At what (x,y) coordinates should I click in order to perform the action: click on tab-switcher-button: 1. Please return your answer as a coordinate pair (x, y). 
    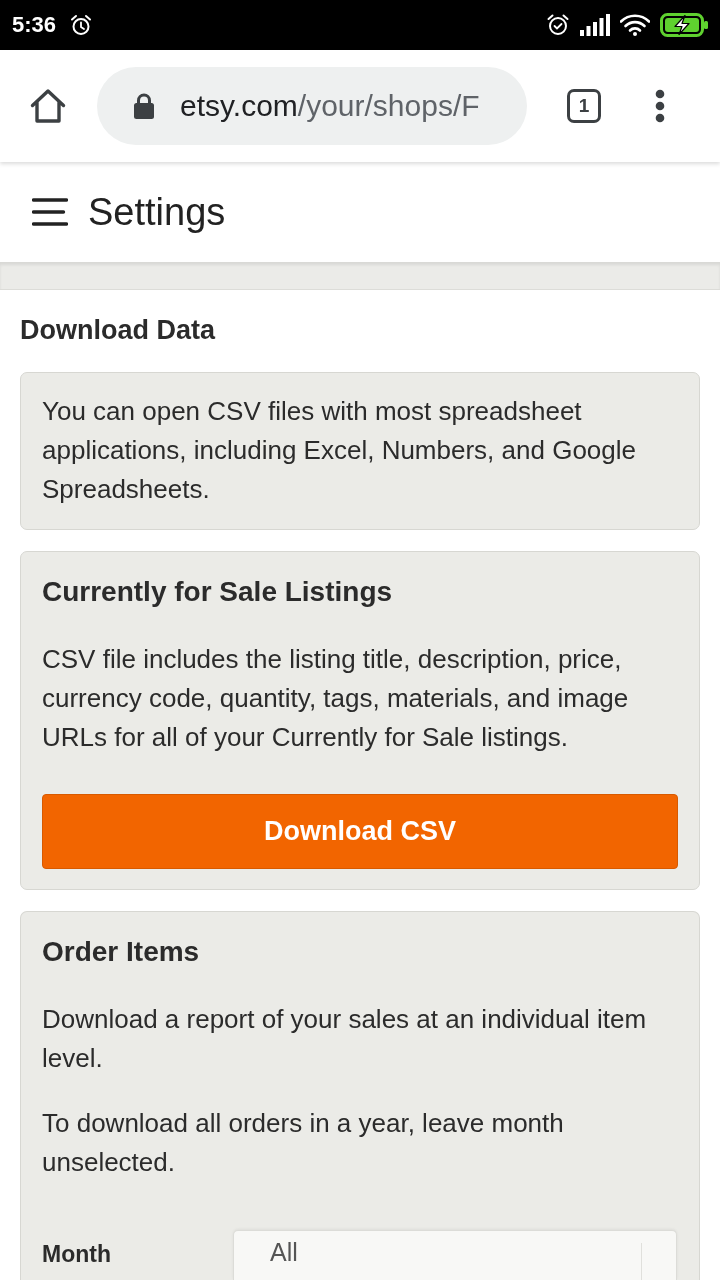
    Looking at the image, I should click on (584, 106).